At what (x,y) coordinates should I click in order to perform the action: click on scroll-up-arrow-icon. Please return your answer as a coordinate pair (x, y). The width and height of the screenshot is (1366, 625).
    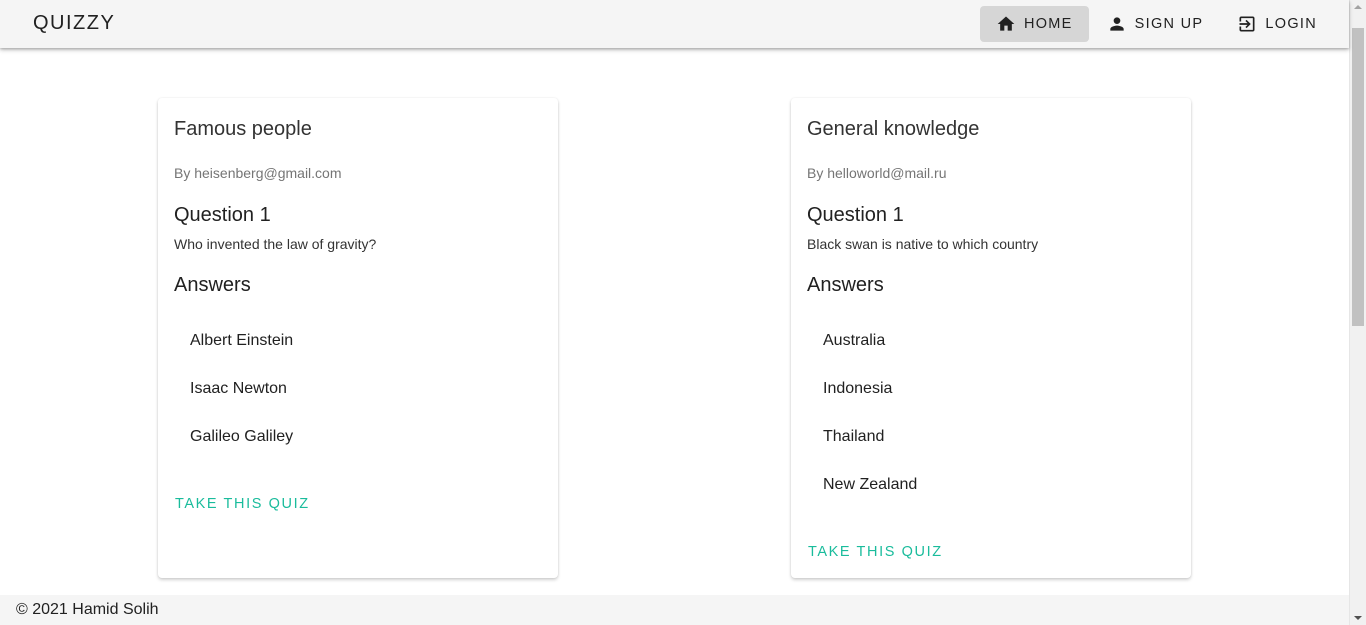
    Looking at the image, I should click on (1358, 7).